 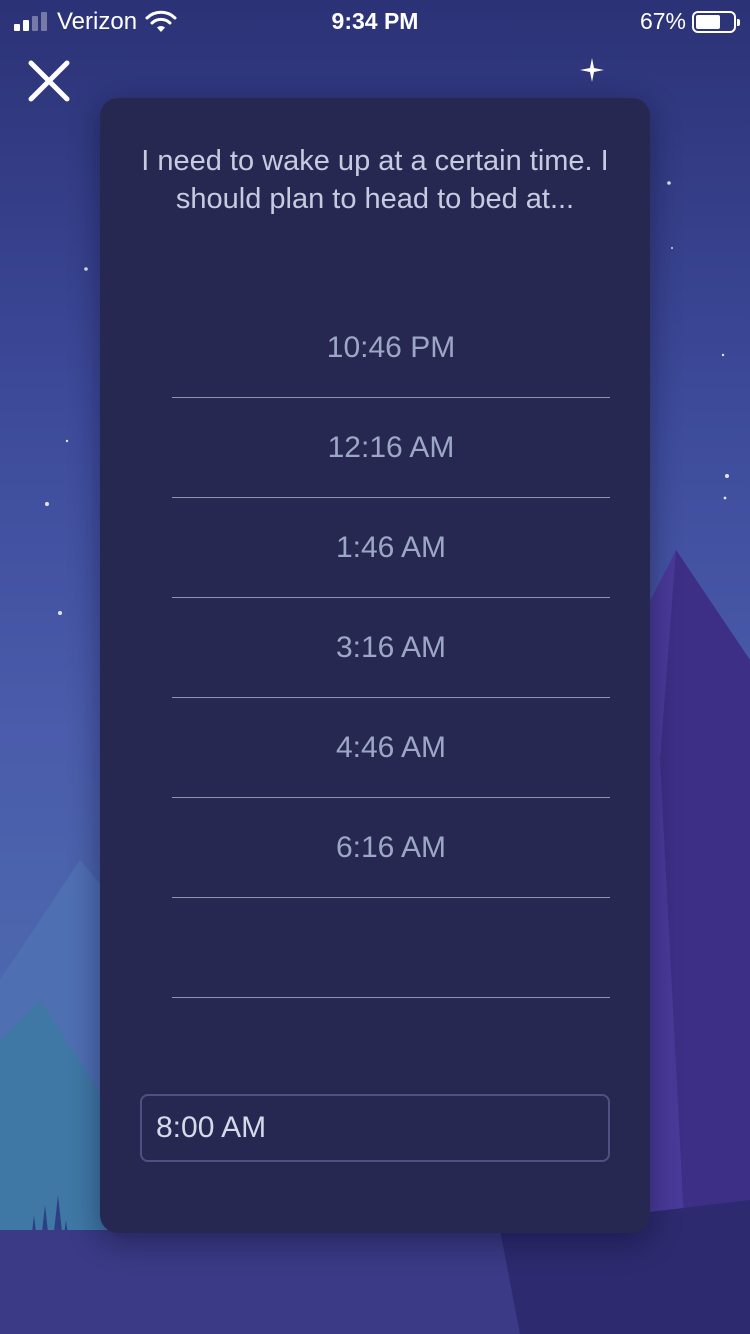 I want to click on bedtime-option: 12:16 AM, so click(x=391, y=448).